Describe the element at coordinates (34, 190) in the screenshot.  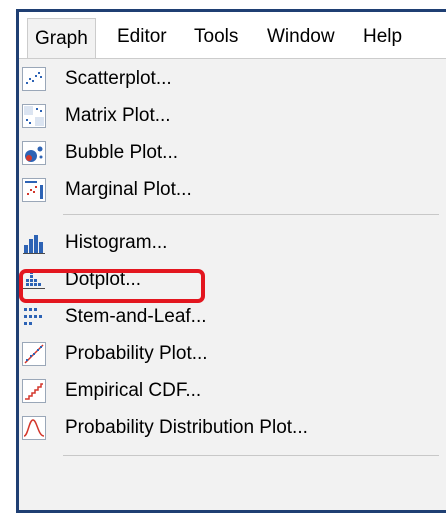
I see `marginal-plot-icon` at that location.